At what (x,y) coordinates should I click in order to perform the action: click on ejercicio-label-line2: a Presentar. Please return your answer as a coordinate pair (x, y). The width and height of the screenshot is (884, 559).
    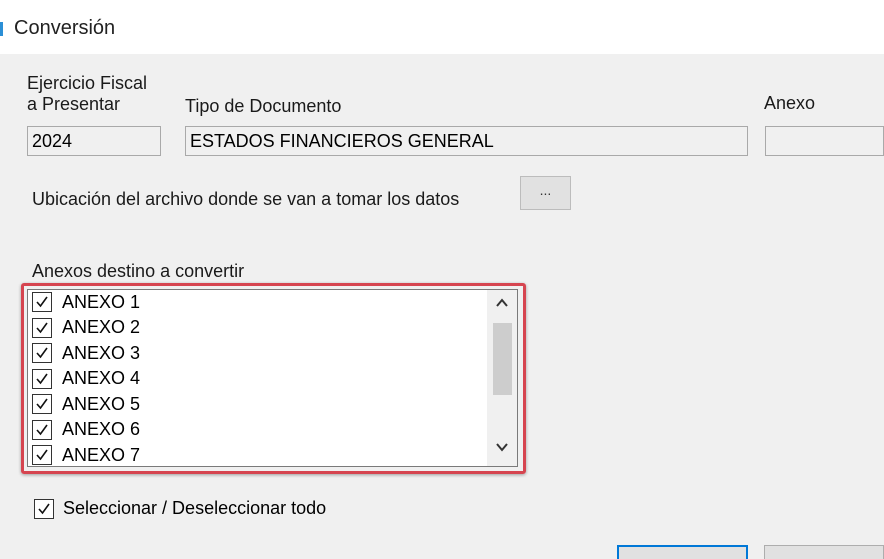
    Looking at the image, I should click on (74, 104).